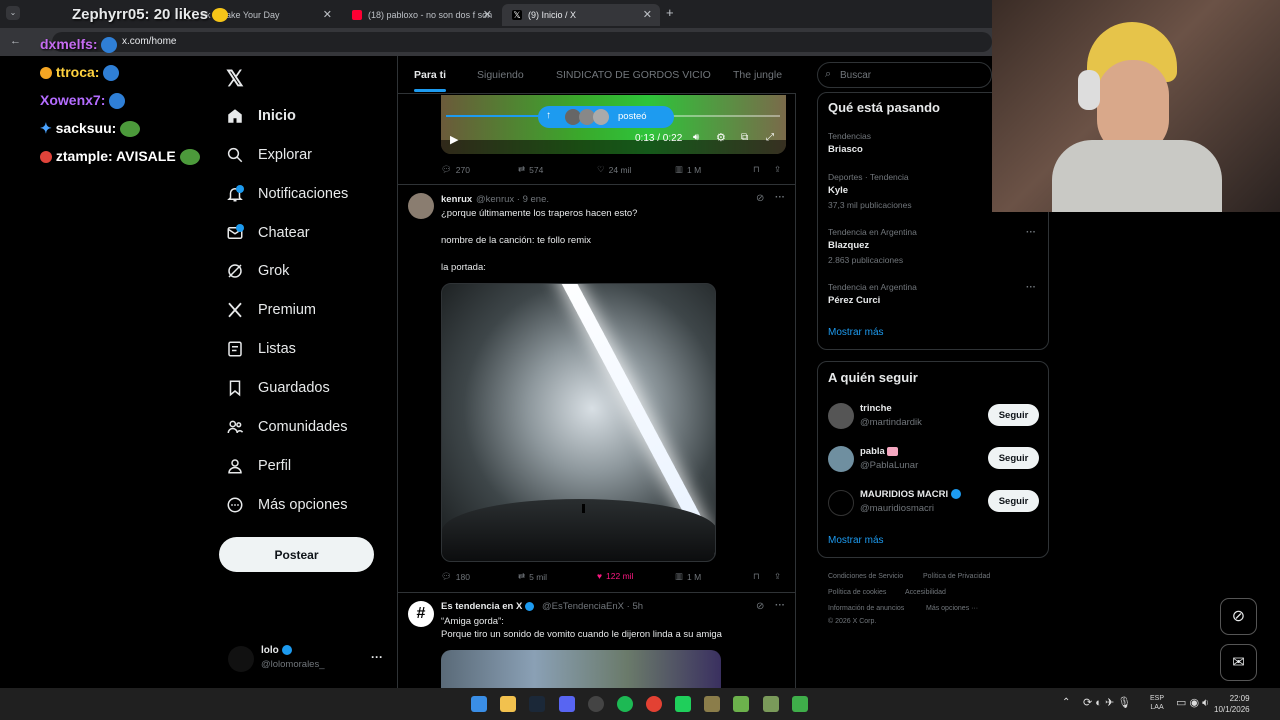 The width and height of the screenshot is (1280, 720). Describe the element at coordinates (508, 704) in the screenshot. I see `file-explorer-icon` at that location.